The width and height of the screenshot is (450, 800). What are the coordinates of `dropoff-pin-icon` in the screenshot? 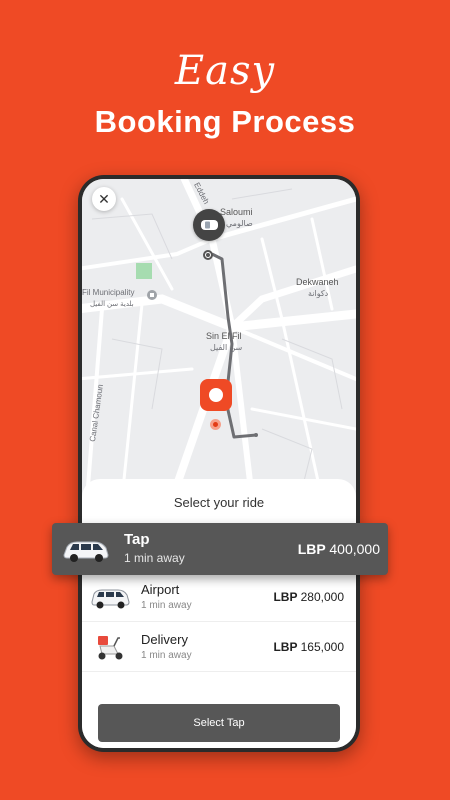 It's located at (216, 395).